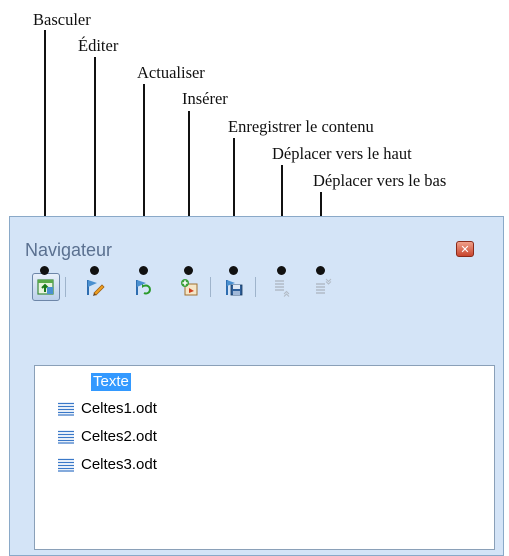 Image resolution: width=509 pixels, height=556 pixels. What do you see at coordinates (188, 270) in the screenshot?
I see `leader-dot-insert` at bounding box center [188, 270].